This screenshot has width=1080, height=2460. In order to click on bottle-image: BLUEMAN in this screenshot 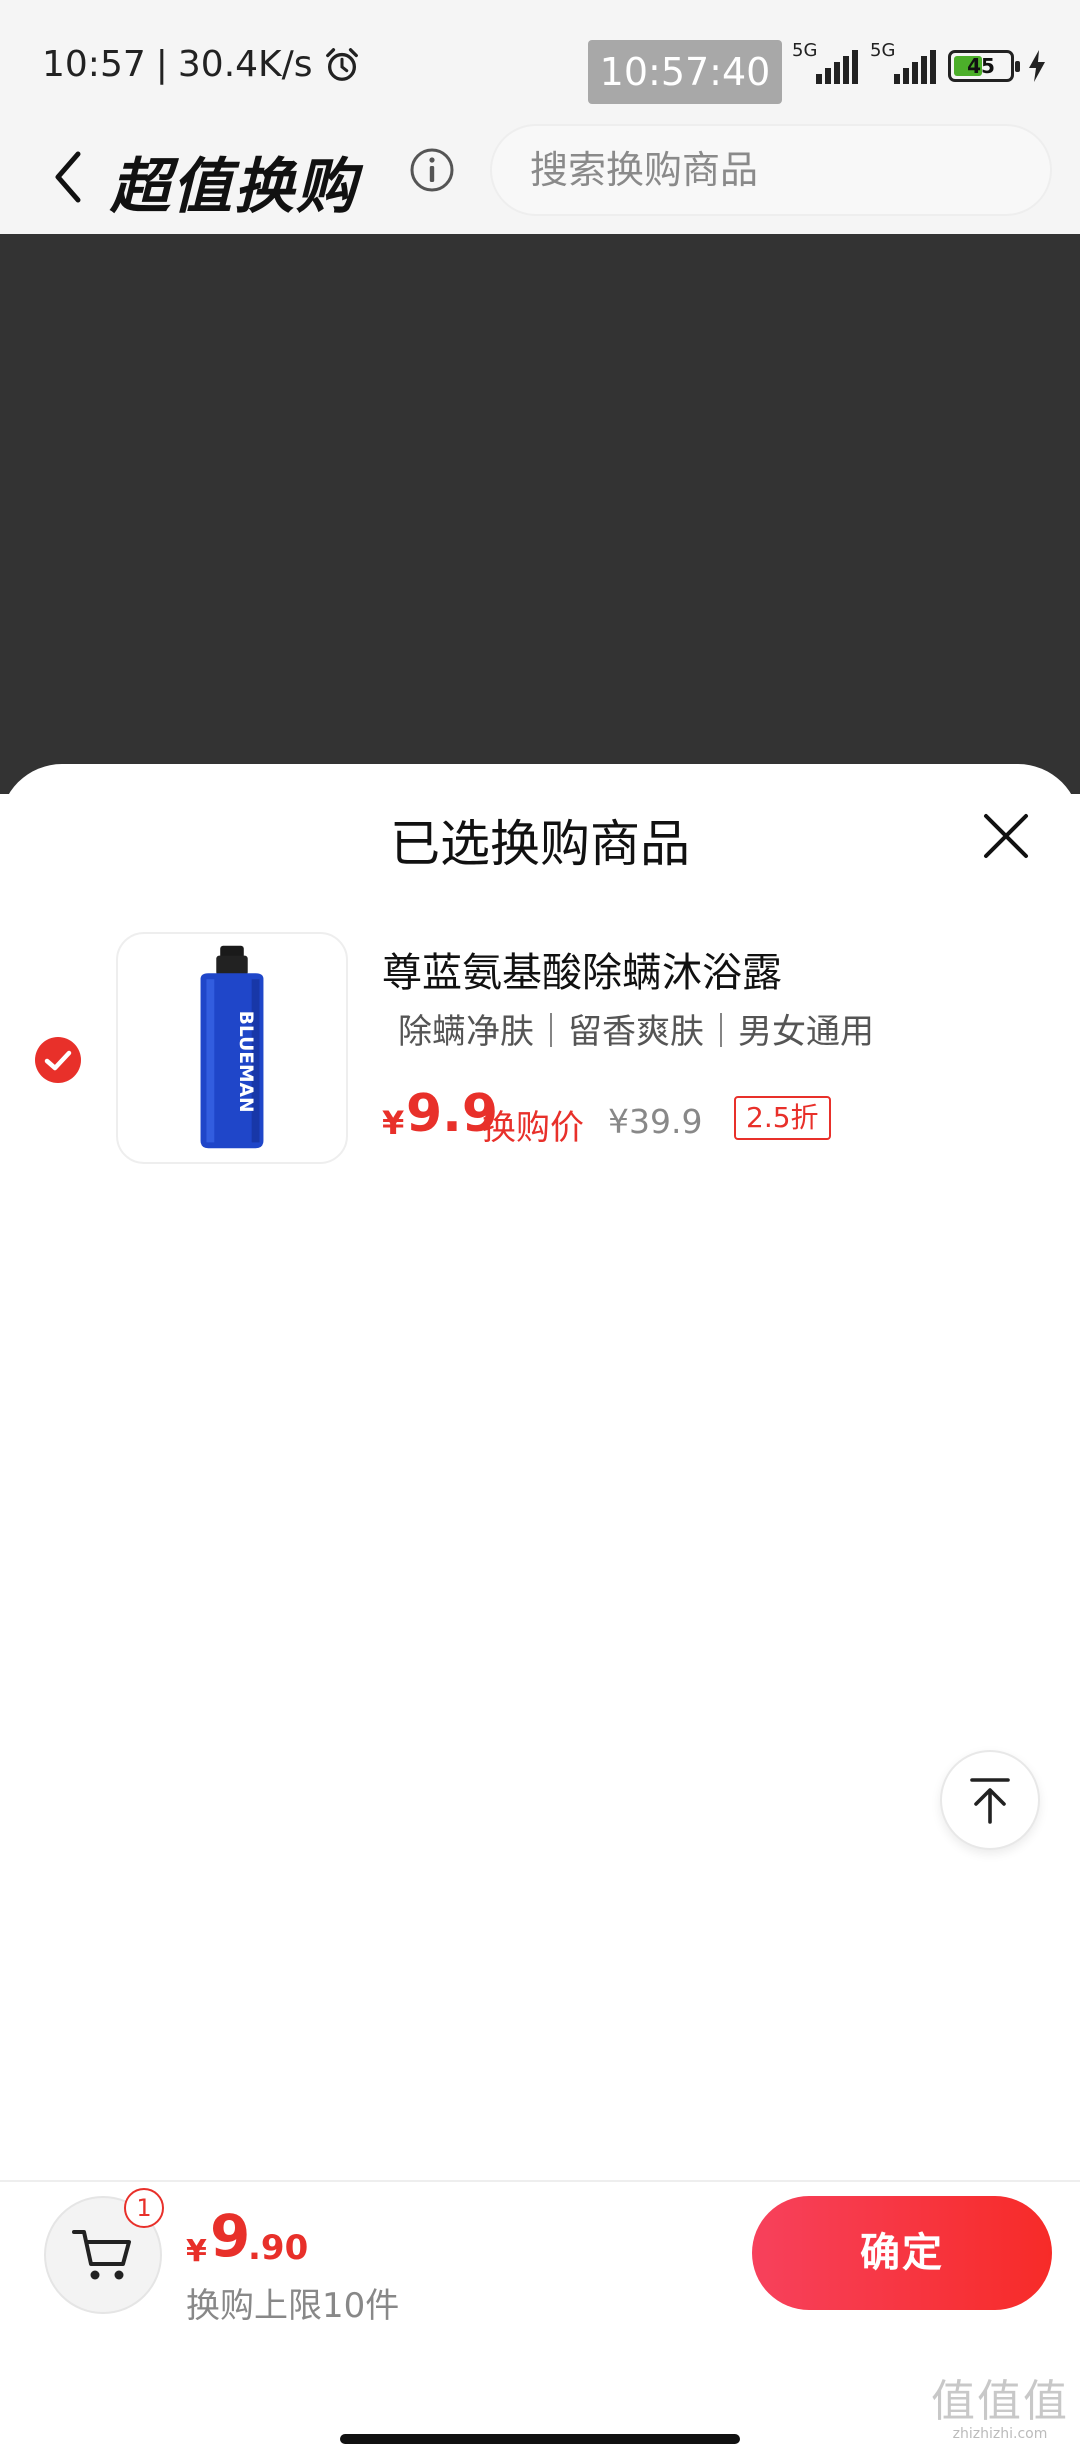, I will do `click(232, 1047)`.